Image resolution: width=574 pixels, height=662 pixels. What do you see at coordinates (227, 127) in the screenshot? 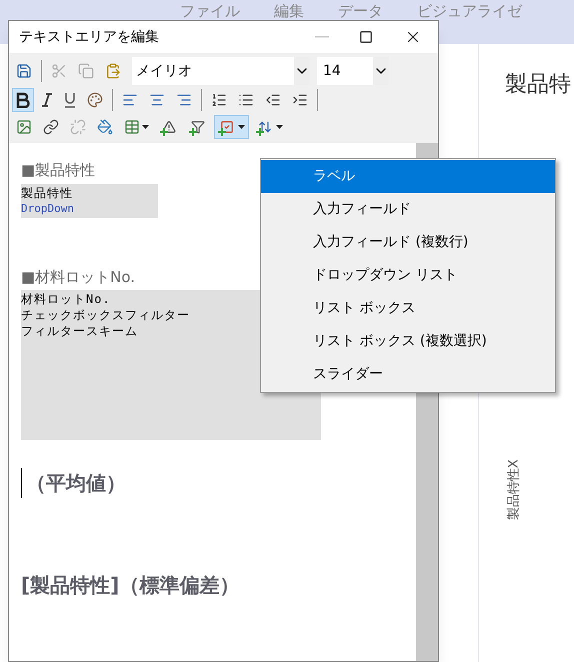
I see `add-checkbox-icon` at bounding box center [227, 127].